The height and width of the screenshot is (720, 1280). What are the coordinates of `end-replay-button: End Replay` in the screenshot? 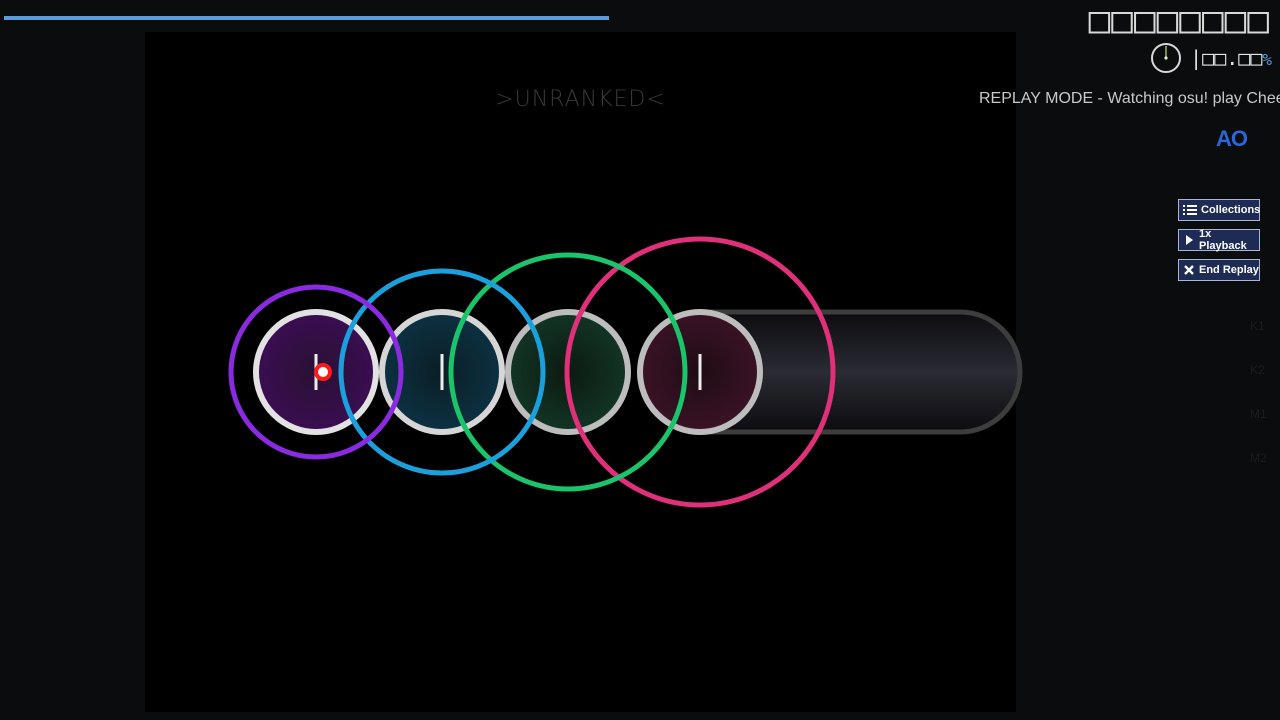 It's located at (1219, 270).